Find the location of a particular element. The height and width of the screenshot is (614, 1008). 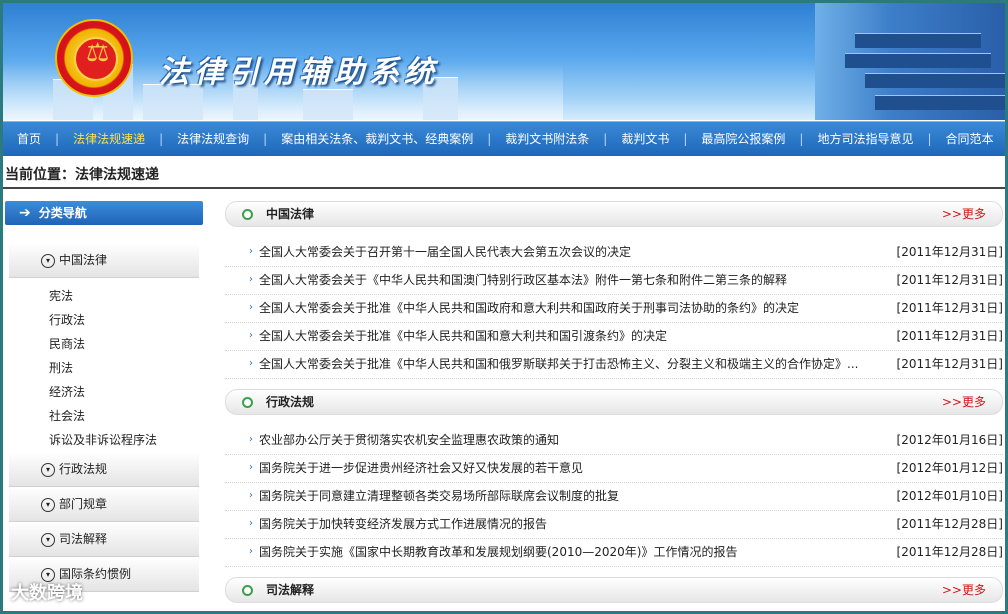

arrow-right-icon: ➔ is located at coordinates (25, 213).